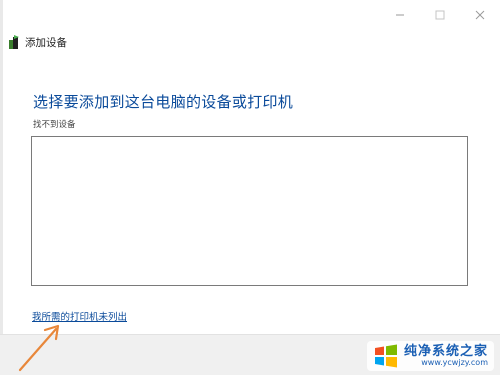 Image resolution: width=500 pixels, height=375 pixels. I want to click on window-left-edge, so click(1, 187).